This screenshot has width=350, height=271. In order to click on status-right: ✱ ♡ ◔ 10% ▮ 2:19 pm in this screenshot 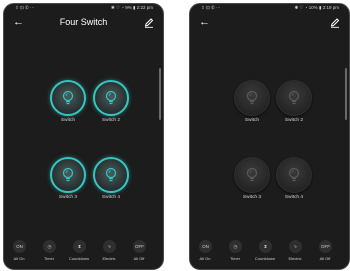, I will do `click(316, 7)`.